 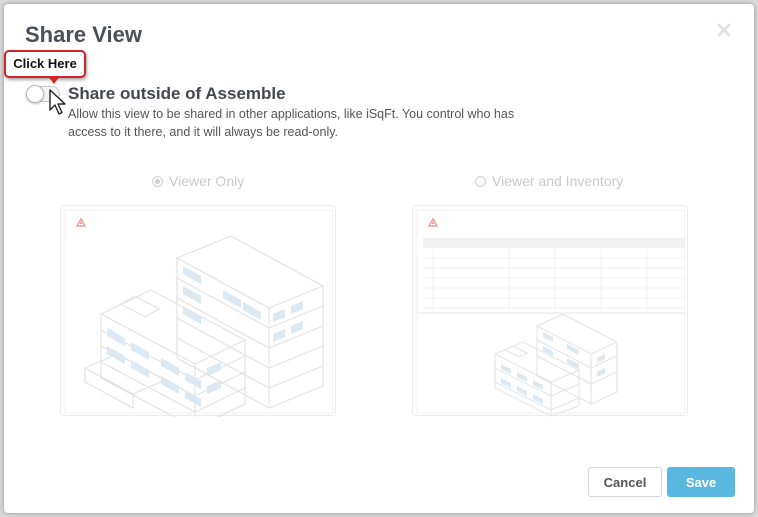 I want to click on callout-tail, so click(x=54, y=80).